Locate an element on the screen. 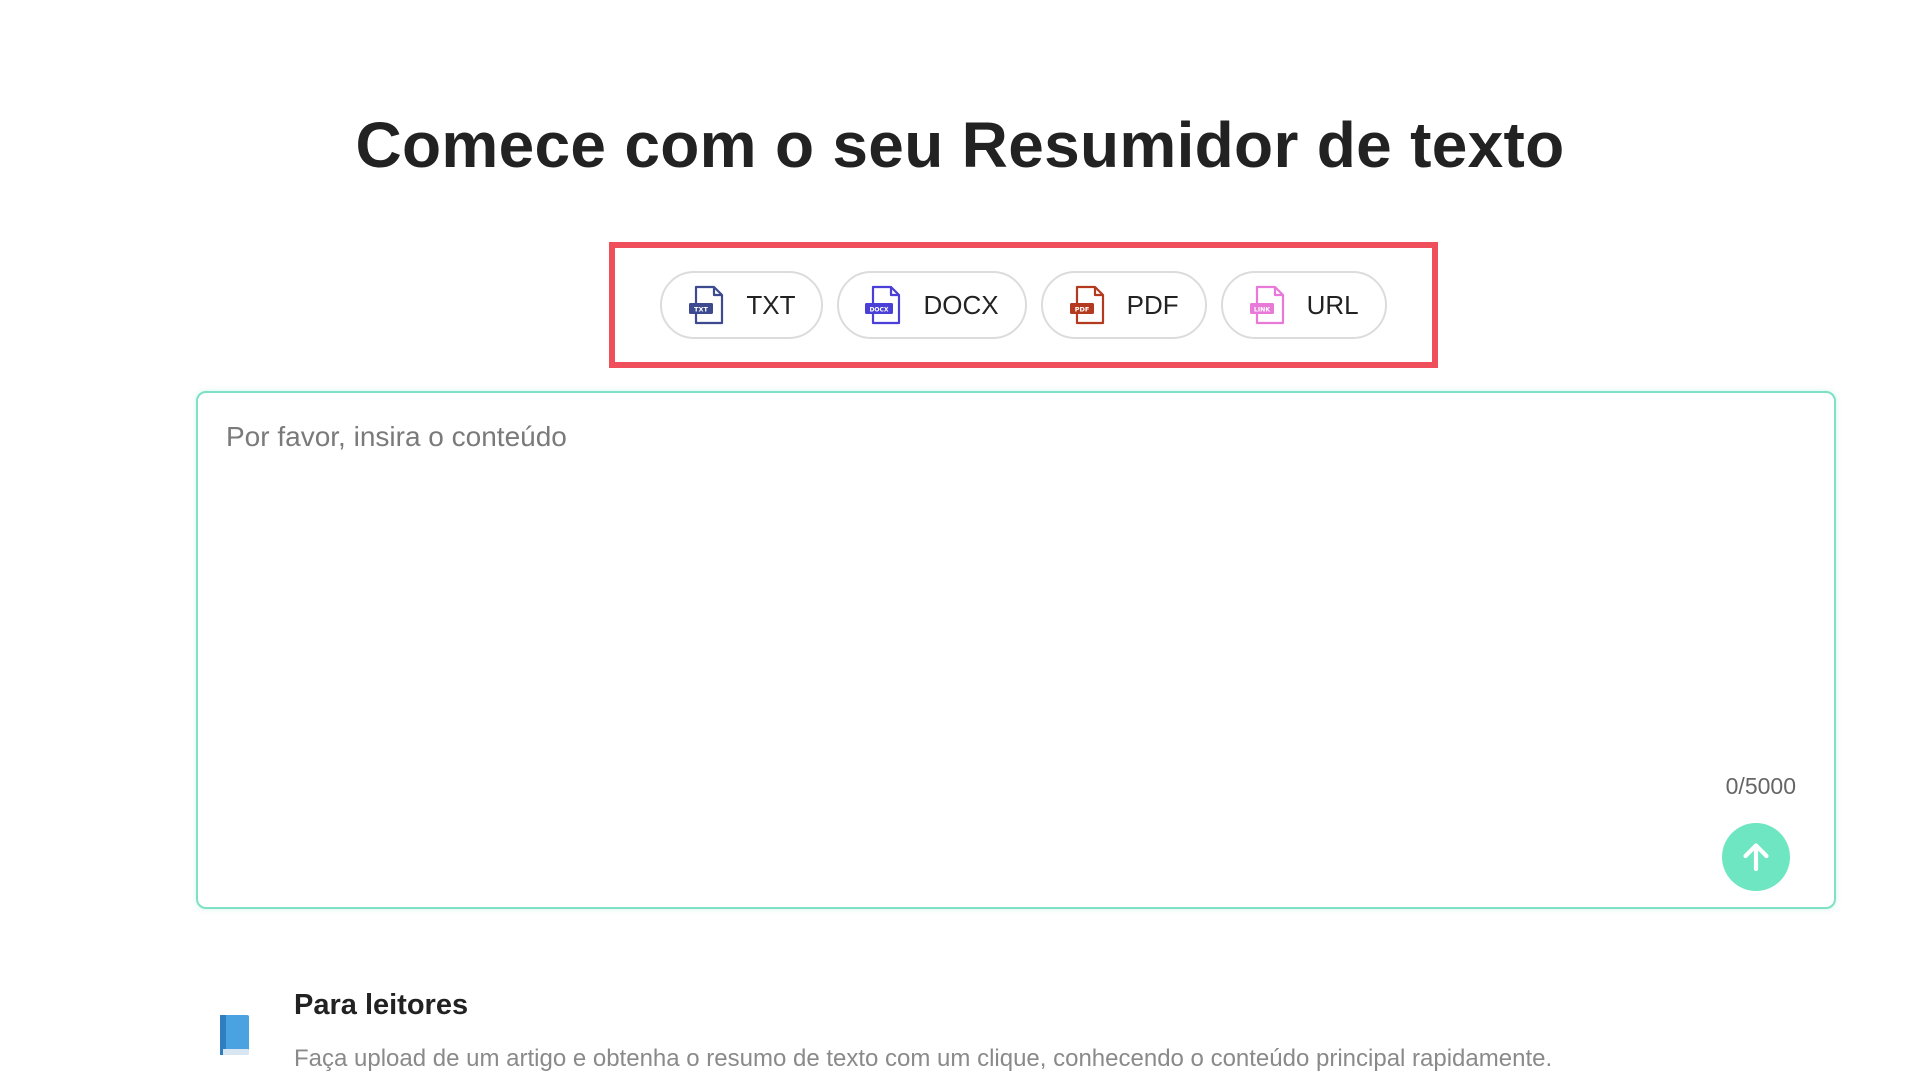 The width and height of the screenshot is (1920, 1080). url-format-button: LINK URL is located at coordinates (1303, 305).